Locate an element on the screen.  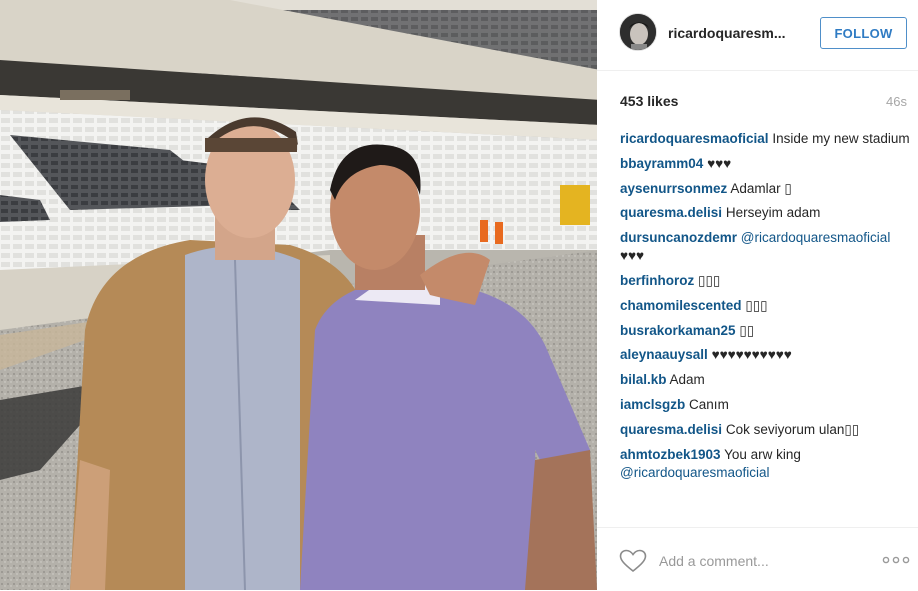
follow-button: FOLLOW is located at coordinates (863, 33).